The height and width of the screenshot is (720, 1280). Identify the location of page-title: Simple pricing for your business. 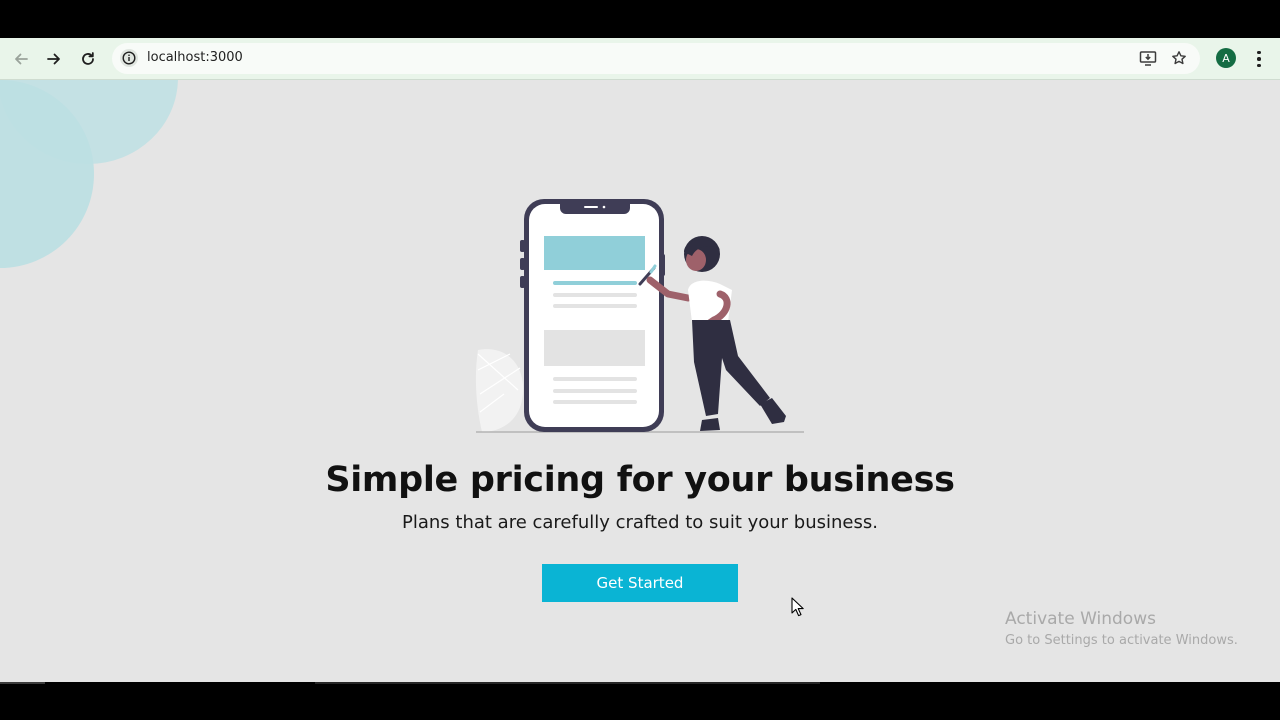
(640, 480).